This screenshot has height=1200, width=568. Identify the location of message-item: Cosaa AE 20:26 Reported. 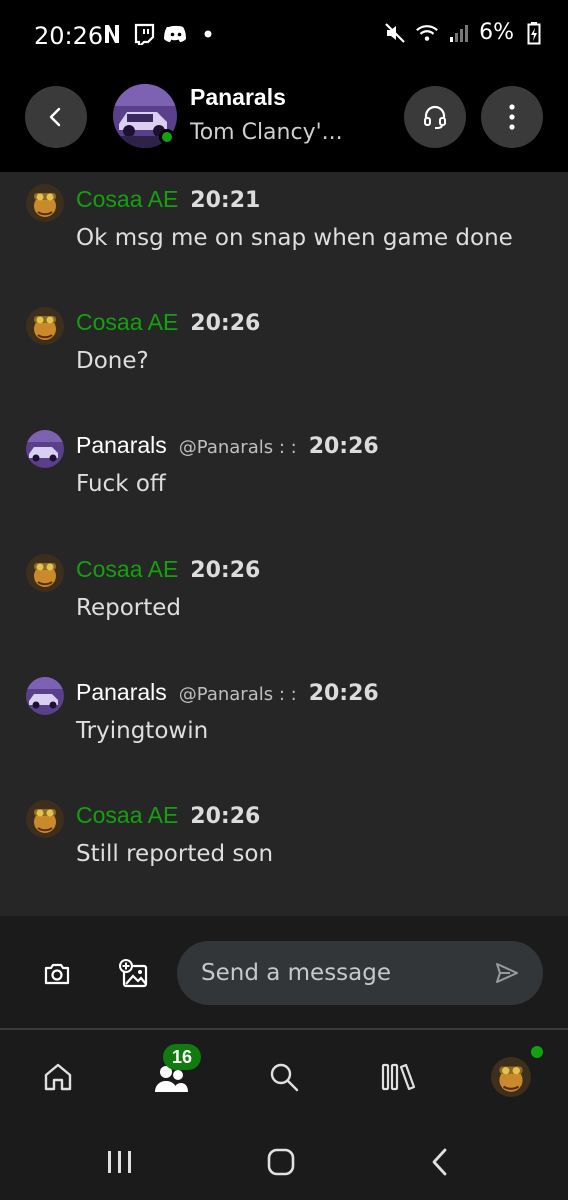
(284, 600).